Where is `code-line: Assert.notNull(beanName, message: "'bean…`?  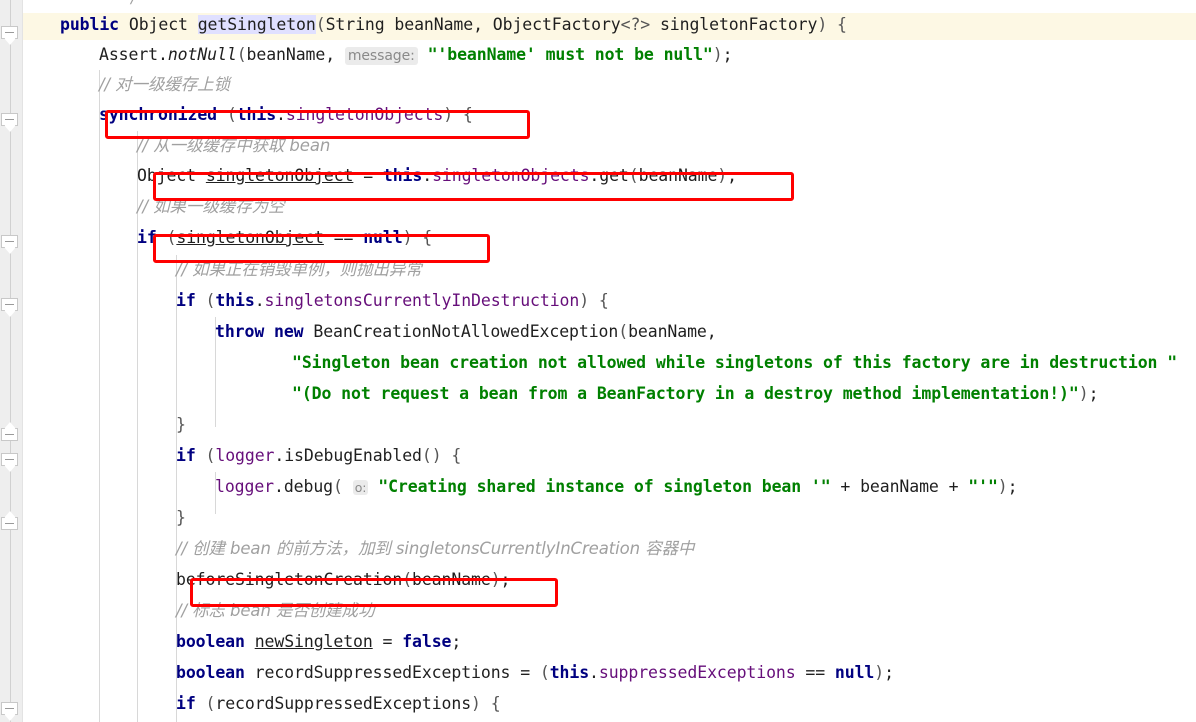
code-line: Assert.notNull(beanName, message: "'bean… is located at coordinates (416, 55).